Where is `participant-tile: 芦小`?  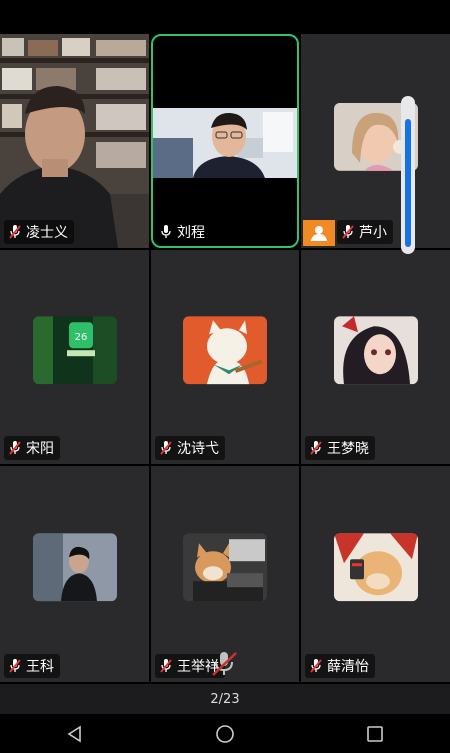 participant-tile: 芦小 is located at coordinates (375, 141).